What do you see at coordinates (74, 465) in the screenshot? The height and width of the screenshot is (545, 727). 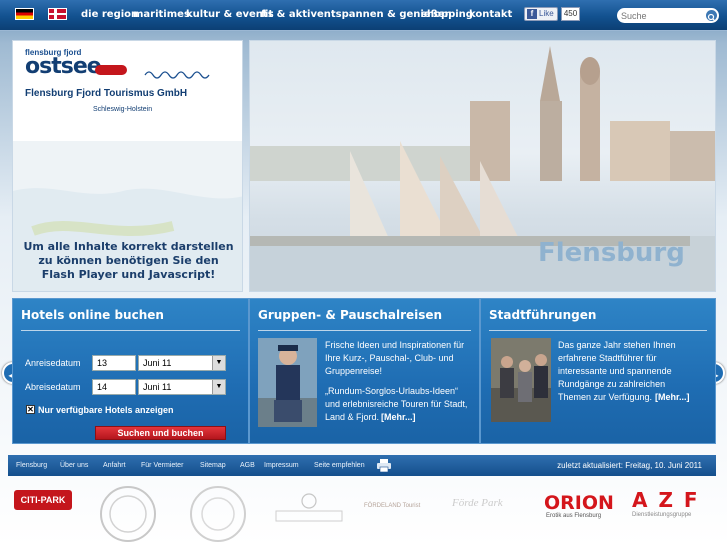 I see `footer-link-about: Über uns` at bounding box center [74, 465].